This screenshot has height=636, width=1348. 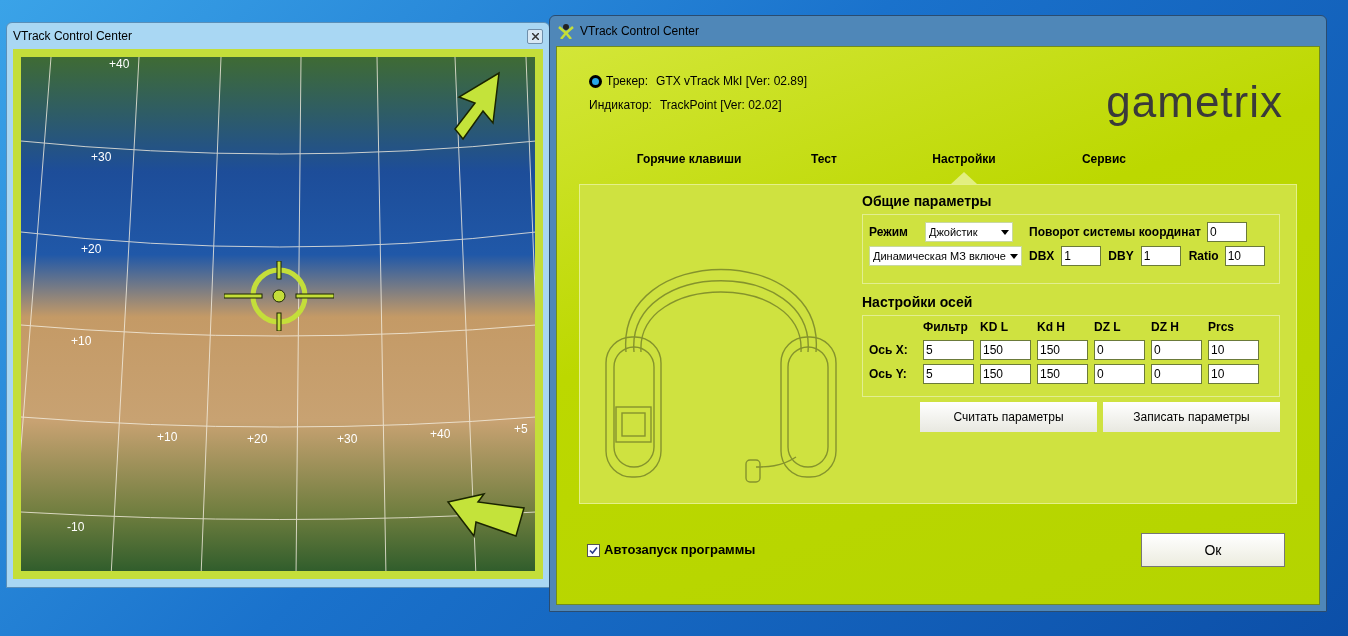 What do you see at coordinates (1244, 256) in the screenshot?
I see `ratio-field: 10` at bounding box center [1244, 256].